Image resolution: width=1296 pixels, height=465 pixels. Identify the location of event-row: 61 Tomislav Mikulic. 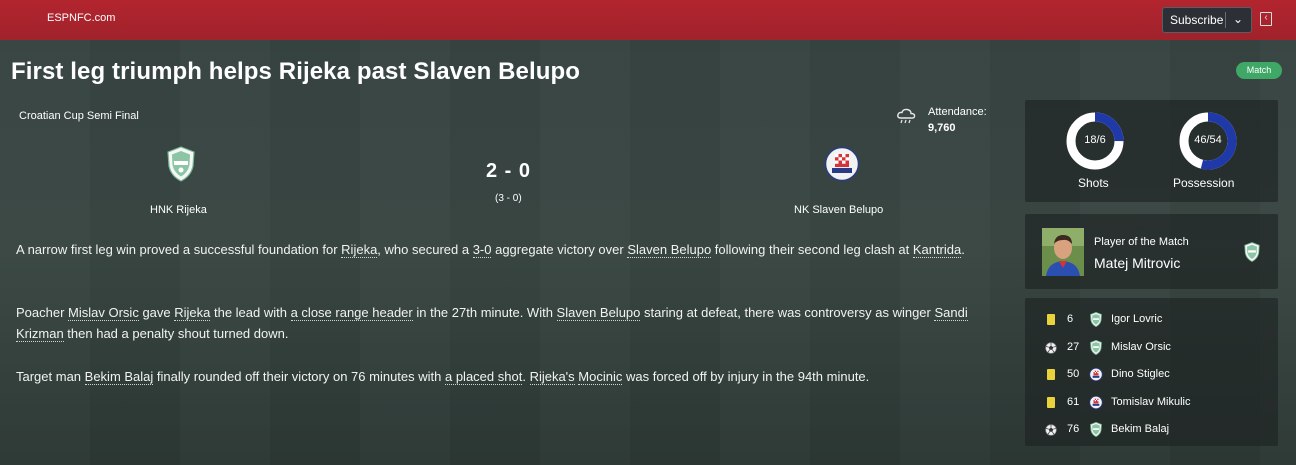
(1151, 403).